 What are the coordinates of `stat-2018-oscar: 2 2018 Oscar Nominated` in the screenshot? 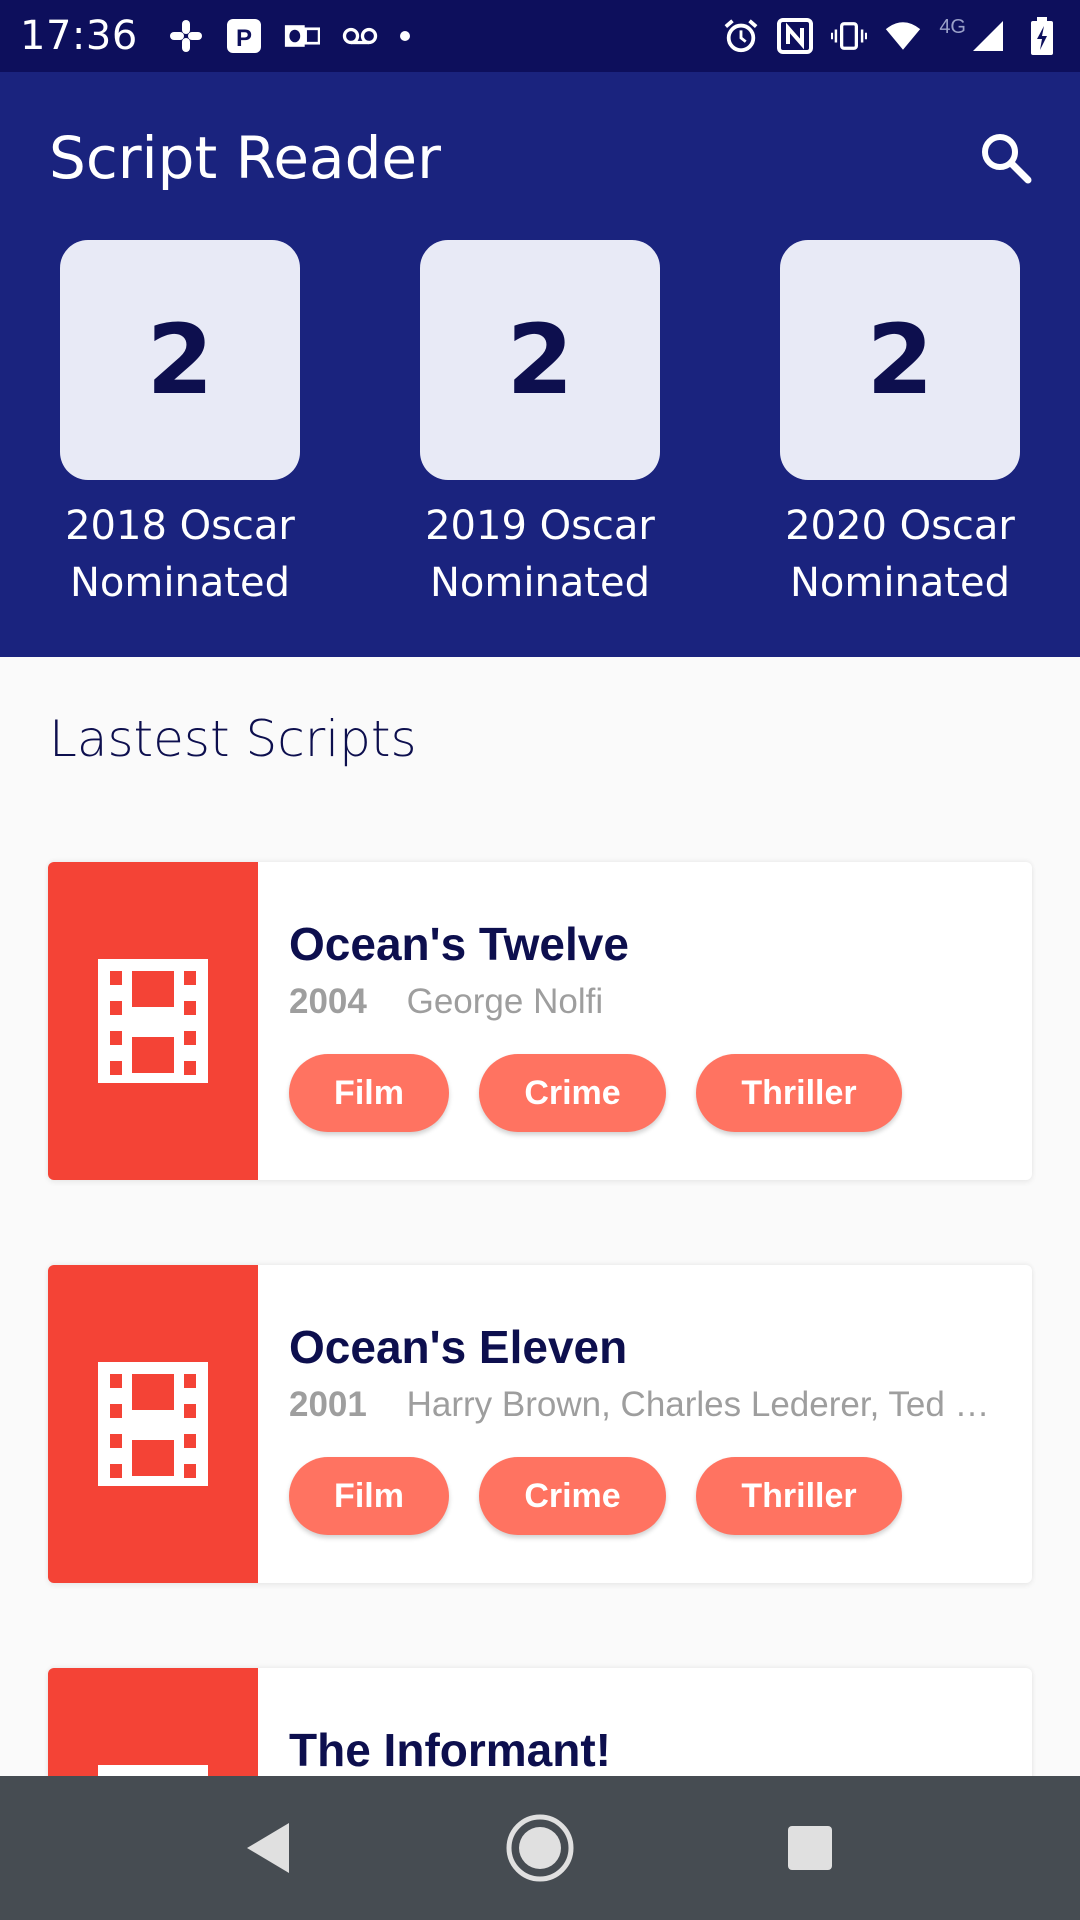 It's located at (180, 426).